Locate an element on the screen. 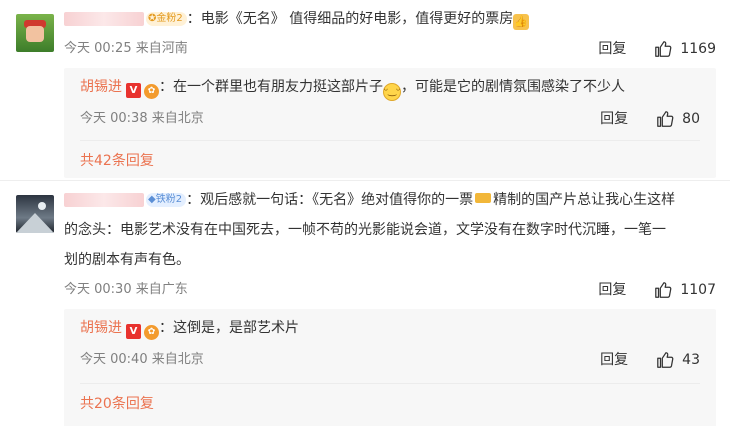  comment-time: 今天 00:25 is located at coordinates (98, 48).